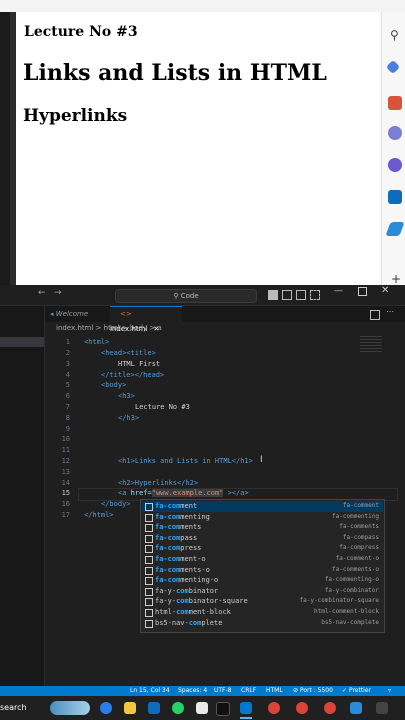 The height and width of the screenshot is (720, 405). What do you see at coordinates (395, 197) in the screenshot?
I see `outlook-icon` at bounding box center [395, 197].